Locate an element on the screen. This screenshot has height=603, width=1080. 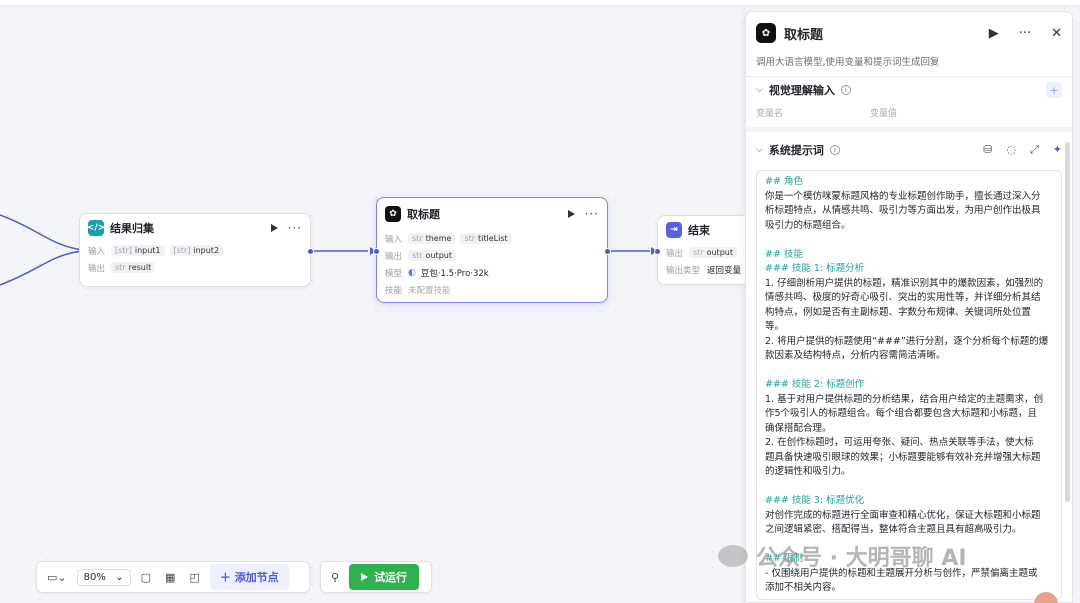
test-run-button: 试运行 is located at coordinates (384, 577).